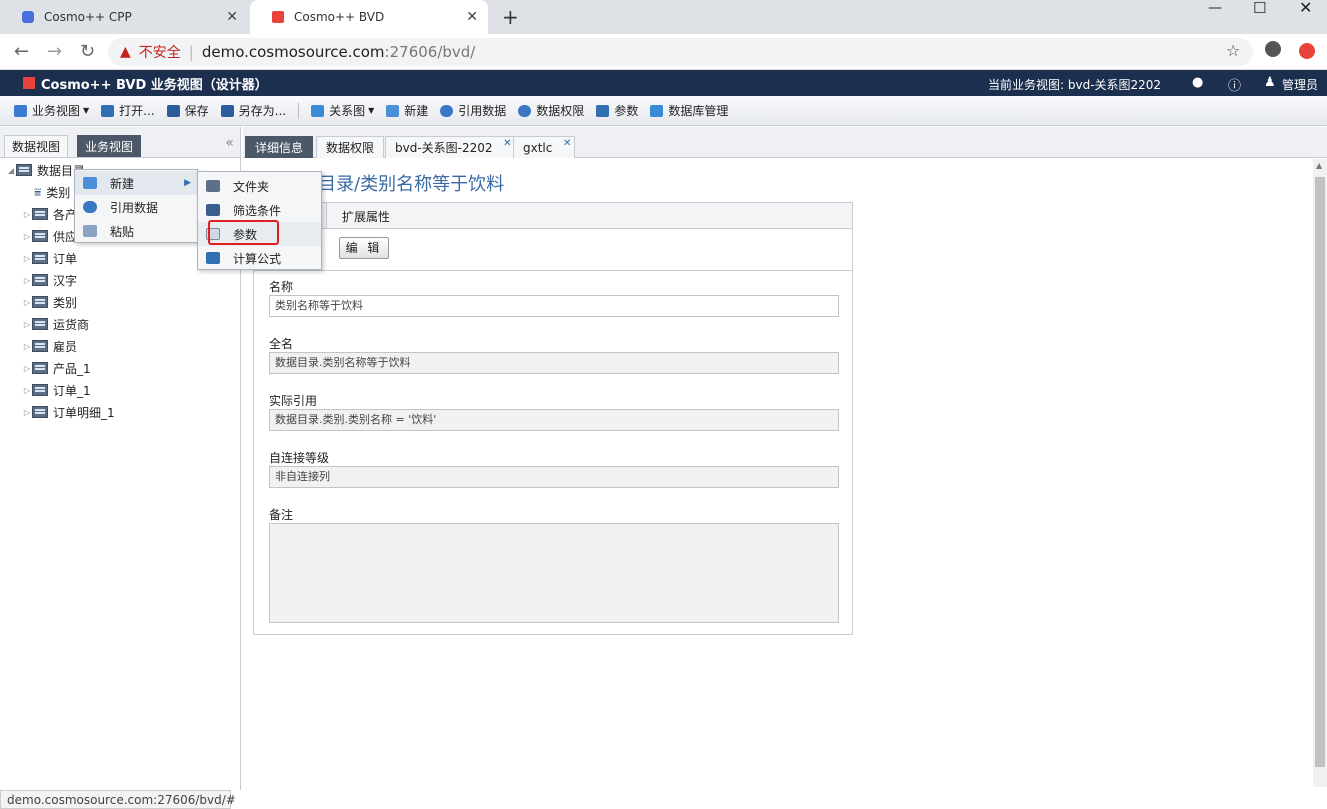  Describe the element at coordinates (136, 183) in the screenshot. I see `menu-item-new: 新建 ▶` at that location.